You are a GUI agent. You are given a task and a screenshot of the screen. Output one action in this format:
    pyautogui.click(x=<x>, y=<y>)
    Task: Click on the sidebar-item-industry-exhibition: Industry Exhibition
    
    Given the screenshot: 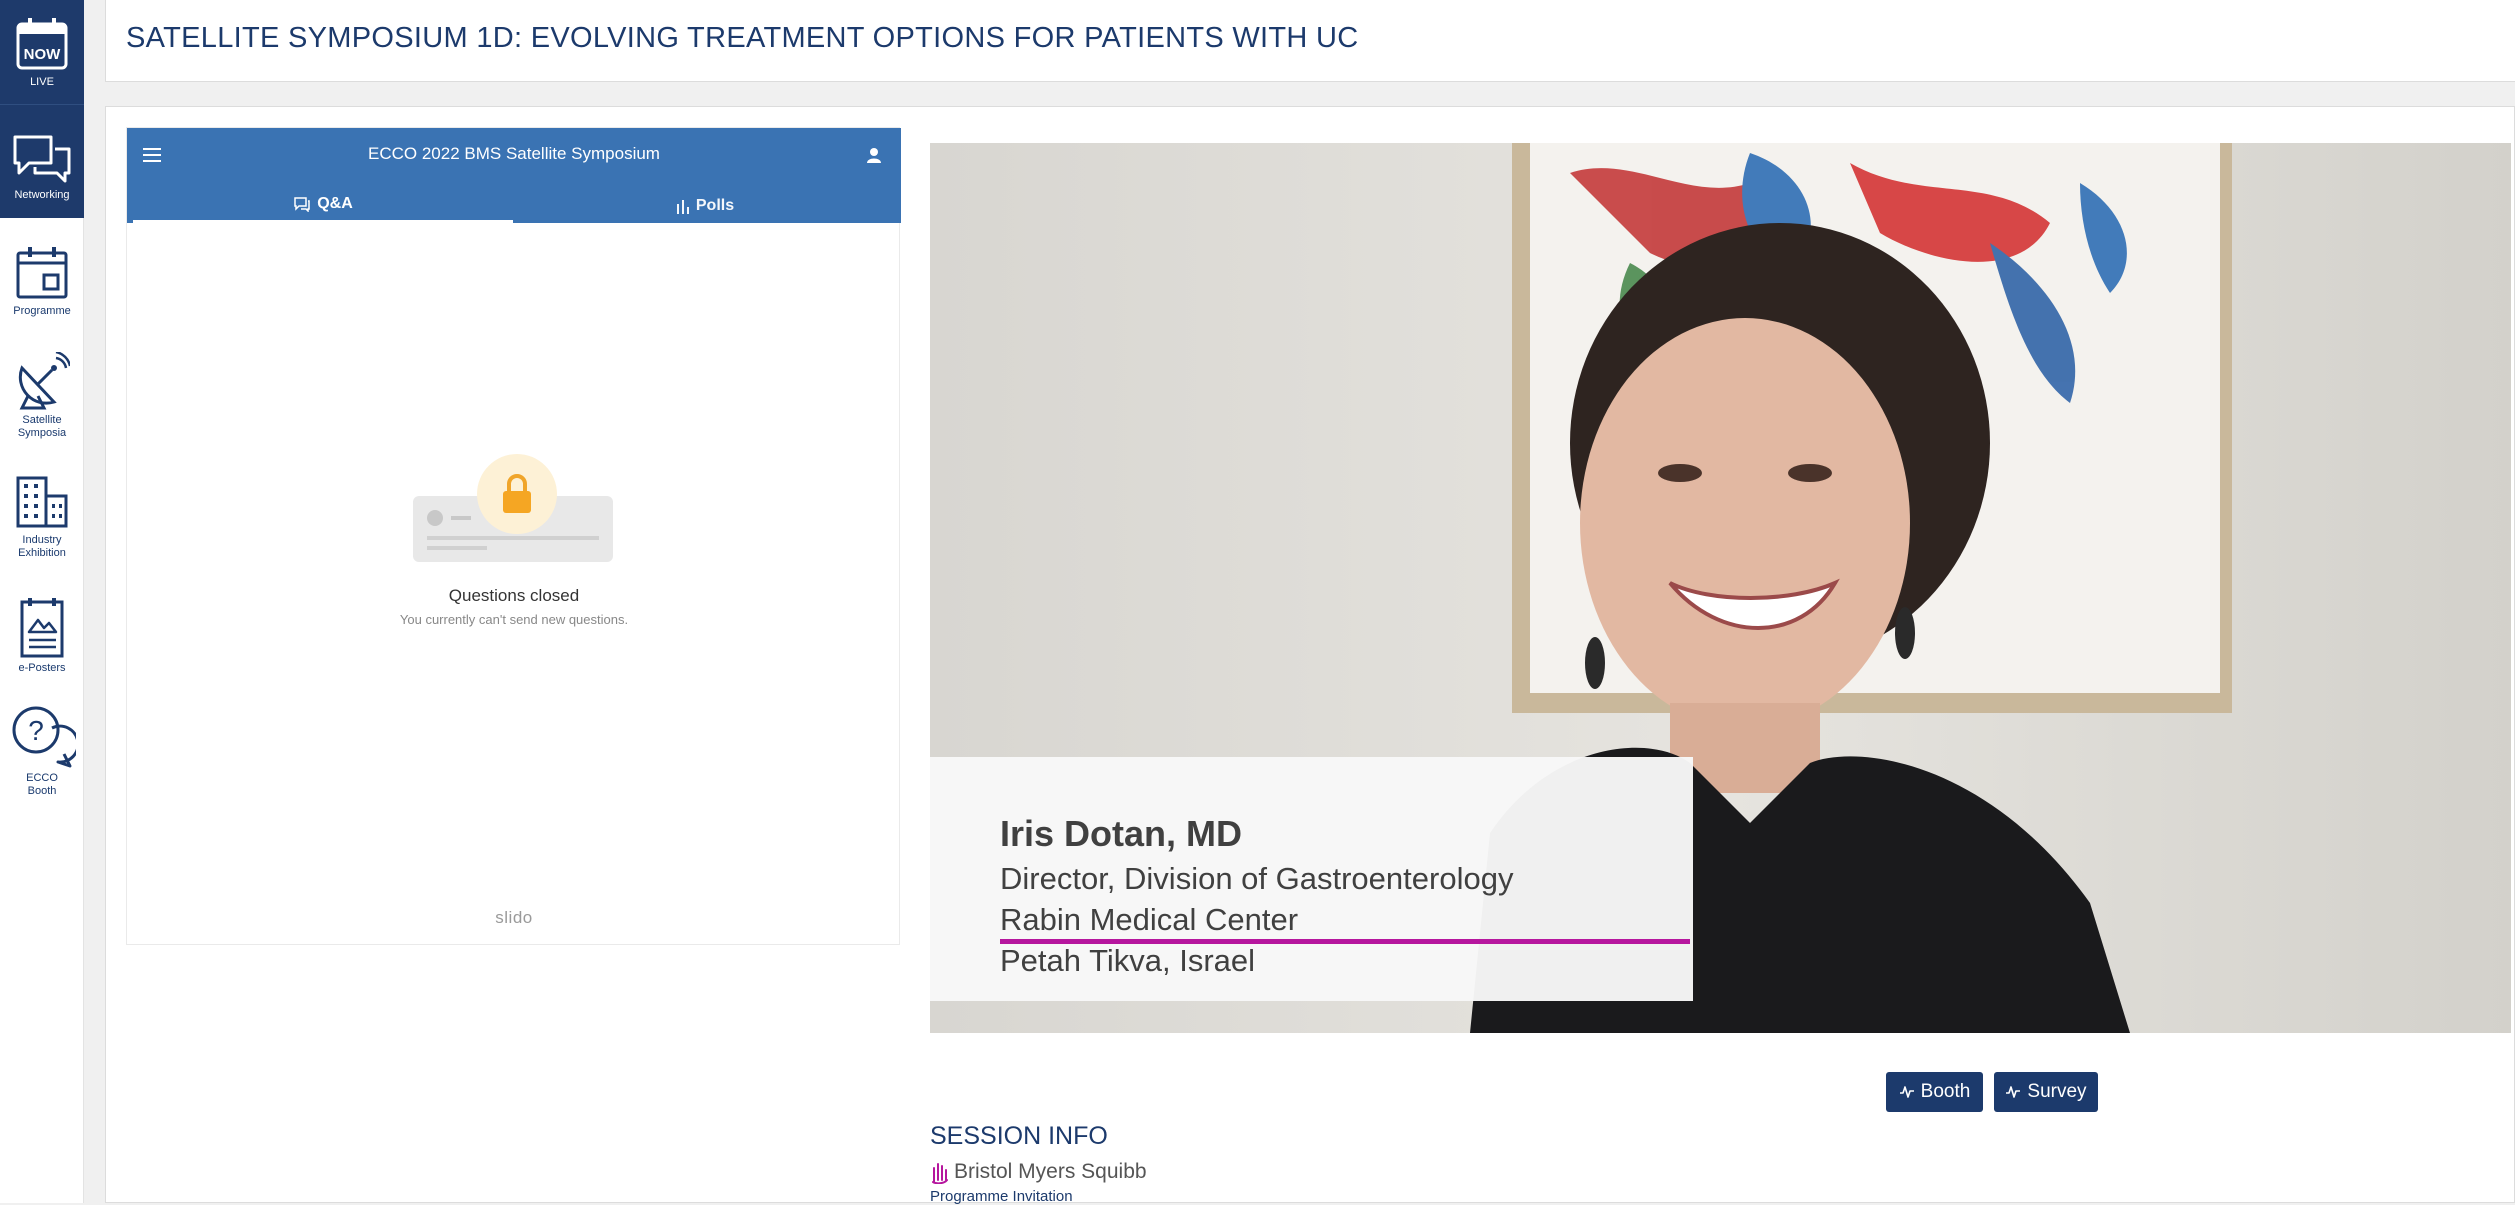 What is the action you would take?
    pyautogui.click(x=42, y=524)
    